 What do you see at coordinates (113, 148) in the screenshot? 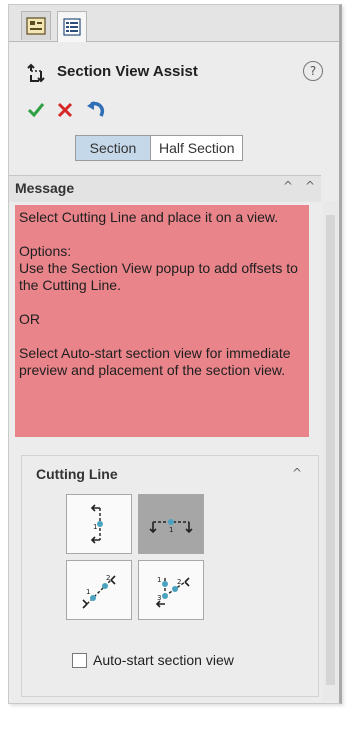
I see `section-option: Section` at bounding box center [113, 148].